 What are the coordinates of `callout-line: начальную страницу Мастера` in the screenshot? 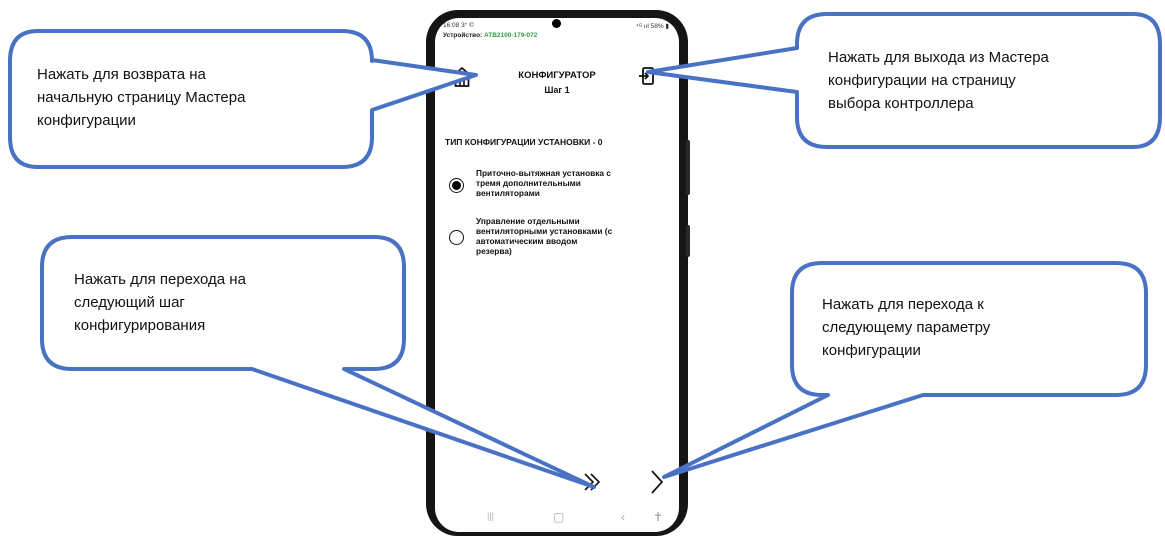 It's located at (141, 97).